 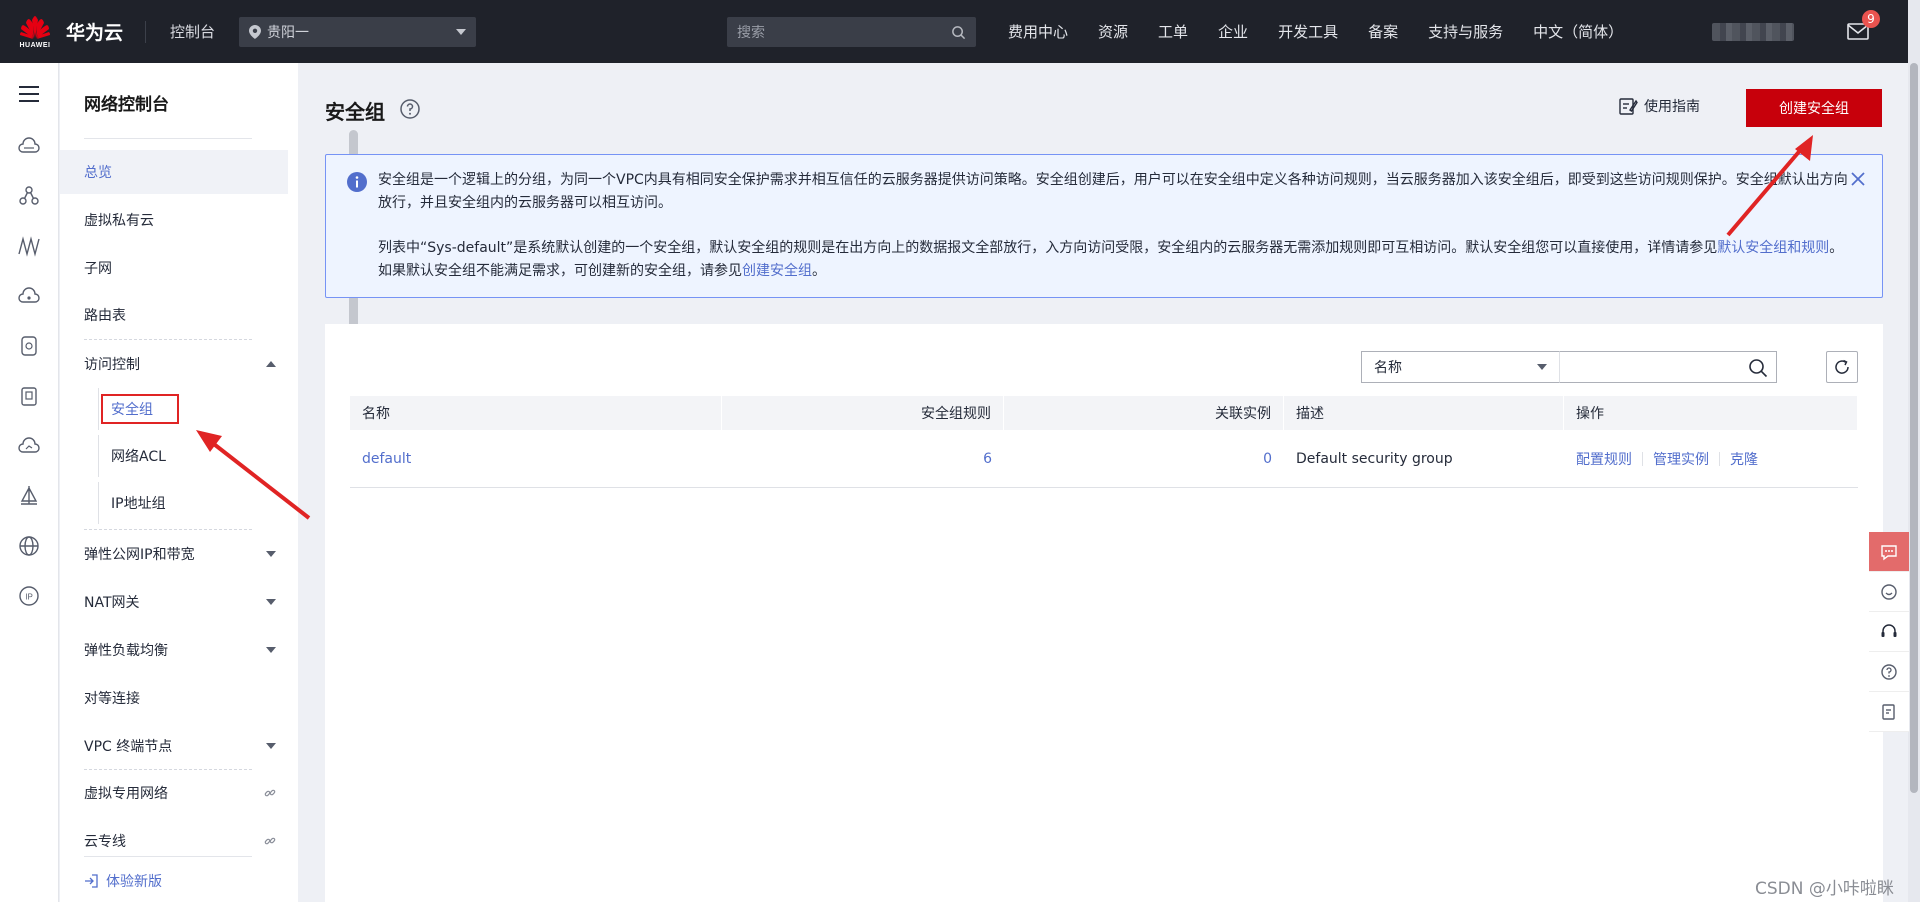 What do you see at coordinates (1668, 367) in the screenshot?
I see `filter-search-input` at bounding box center [1668, 367].